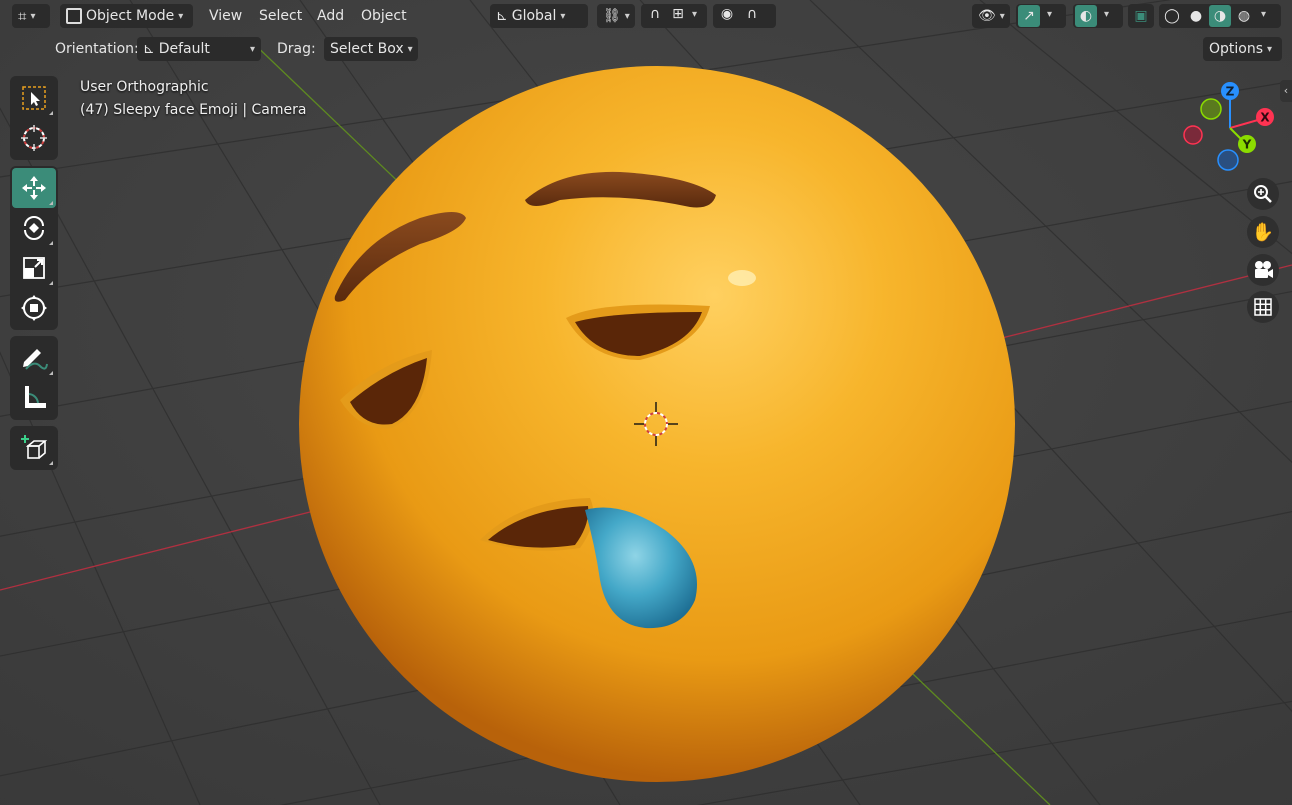  What do you see at coordinates (367, 49) in the screenshot?
I see `drag-value: Select Box` at bounding box center [367, 49].